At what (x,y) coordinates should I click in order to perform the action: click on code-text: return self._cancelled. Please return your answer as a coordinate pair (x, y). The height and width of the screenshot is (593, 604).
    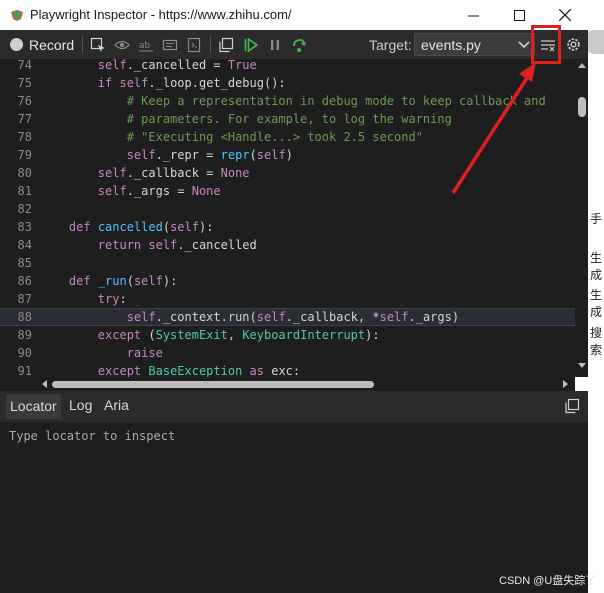
    Looking at the image, I should click on (148, 245).